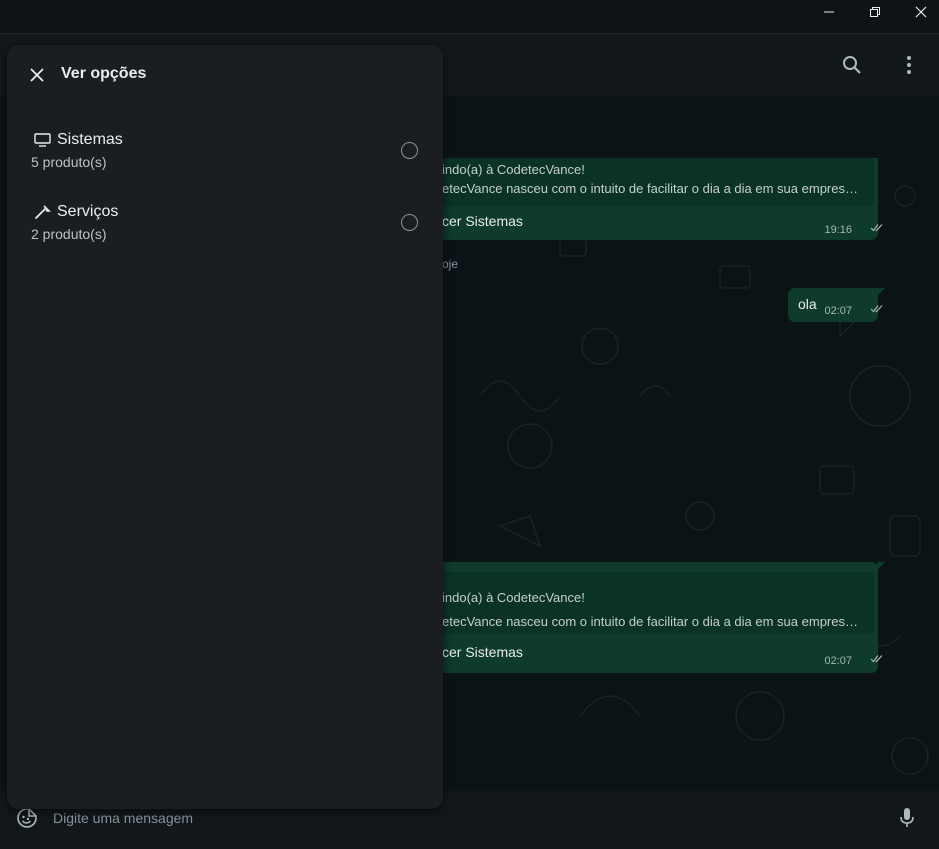 The image size is (939, 849). I want to click on message-time: 19:16, so click(838, 230).